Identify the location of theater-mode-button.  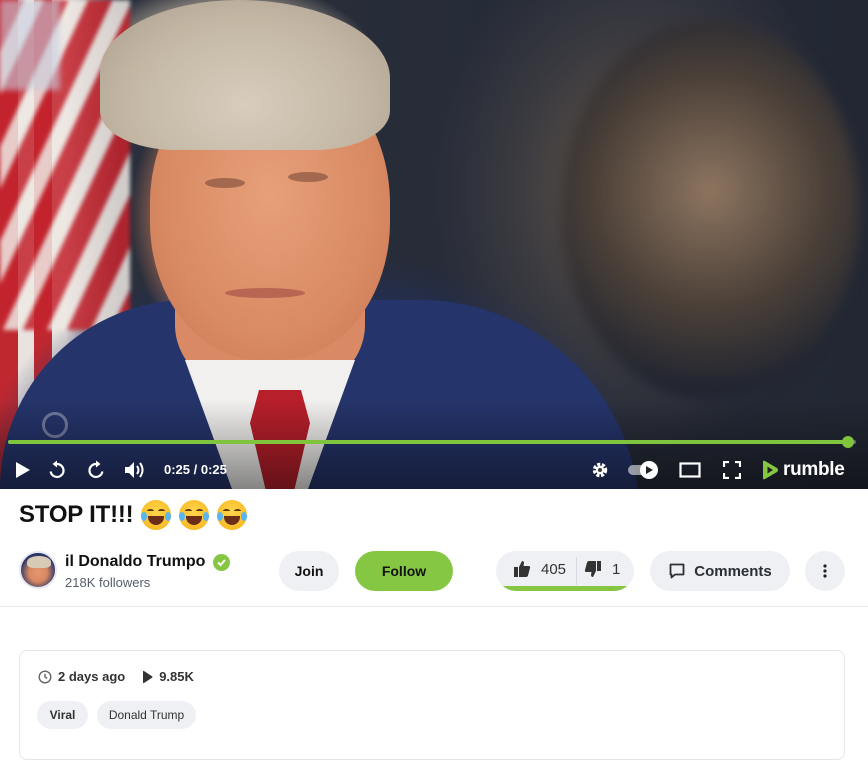
(690, 470).